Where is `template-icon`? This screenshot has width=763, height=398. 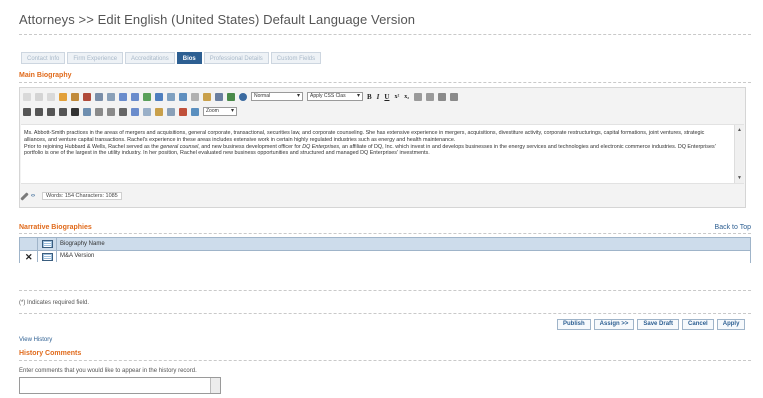 template-icon is located at coordinates (207, 96).